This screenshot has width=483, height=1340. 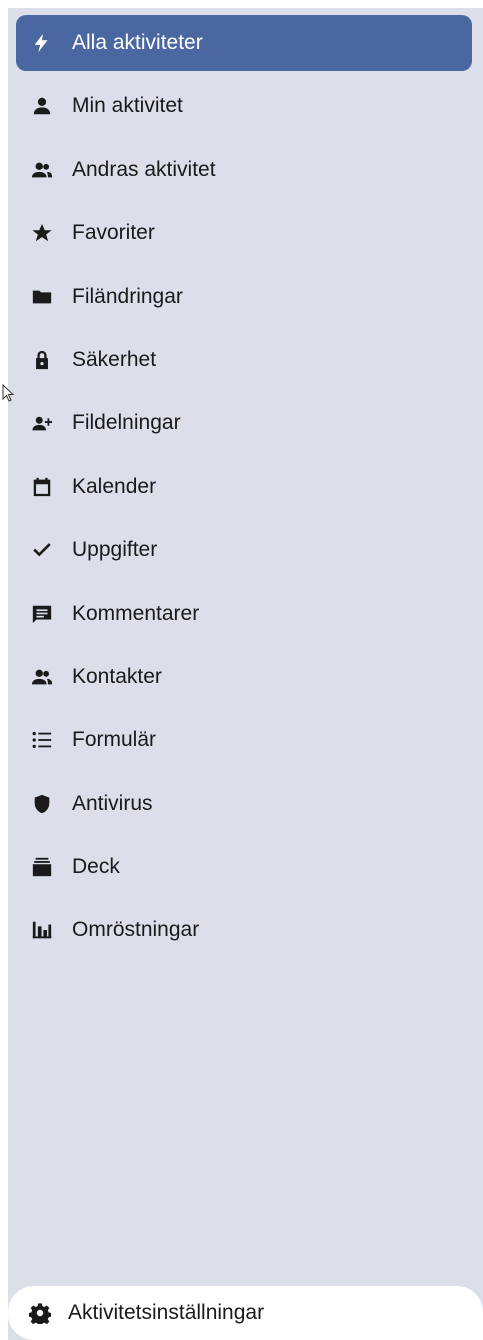 I want to click on nav-item-label: Uppgifter, so click(x=115, y=550).